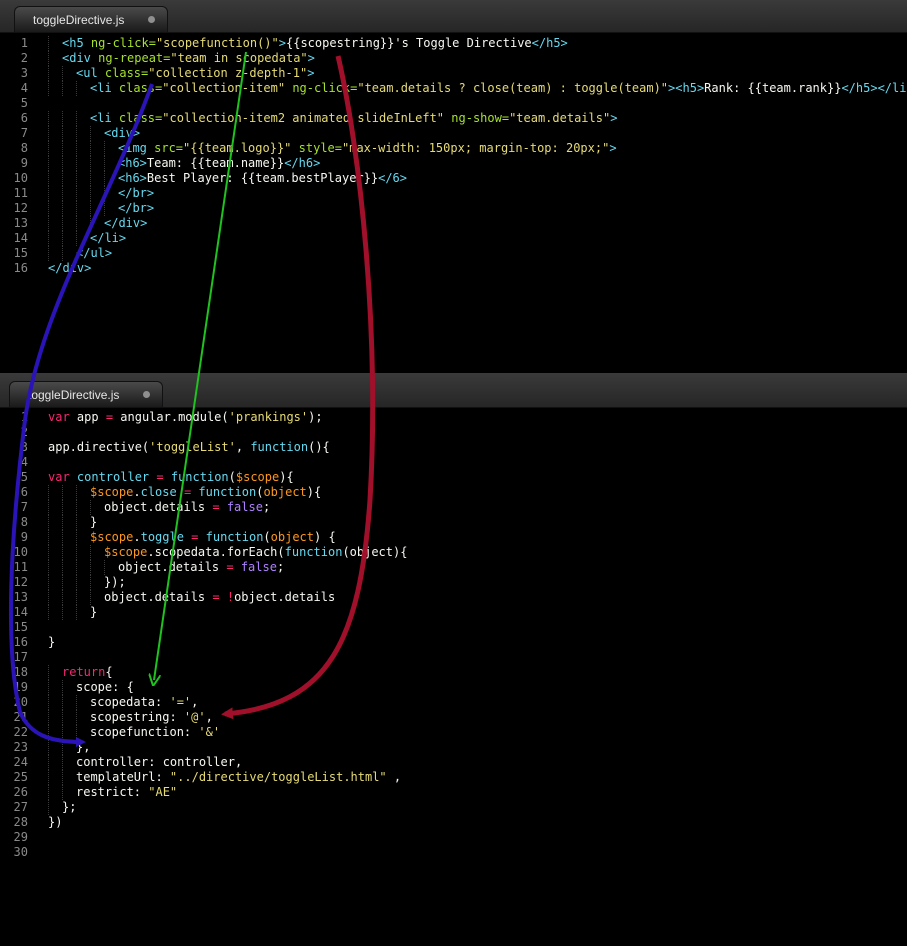  I want to click on code-token: =, so click(113, 417).